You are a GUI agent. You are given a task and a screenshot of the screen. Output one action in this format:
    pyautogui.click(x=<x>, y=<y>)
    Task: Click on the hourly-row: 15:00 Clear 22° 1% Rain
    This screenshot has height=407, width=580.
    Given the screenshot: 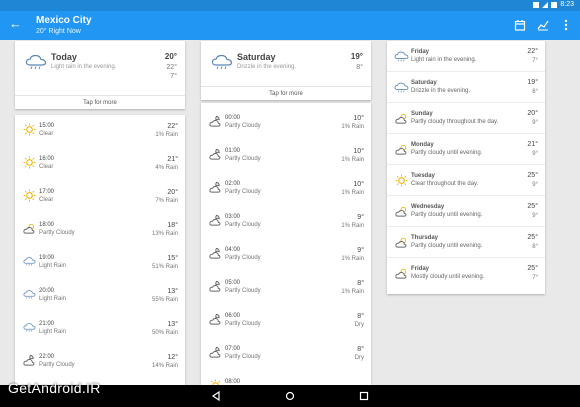 What is the action you would take?
    pyautogui.click(x=100, y=131)
    